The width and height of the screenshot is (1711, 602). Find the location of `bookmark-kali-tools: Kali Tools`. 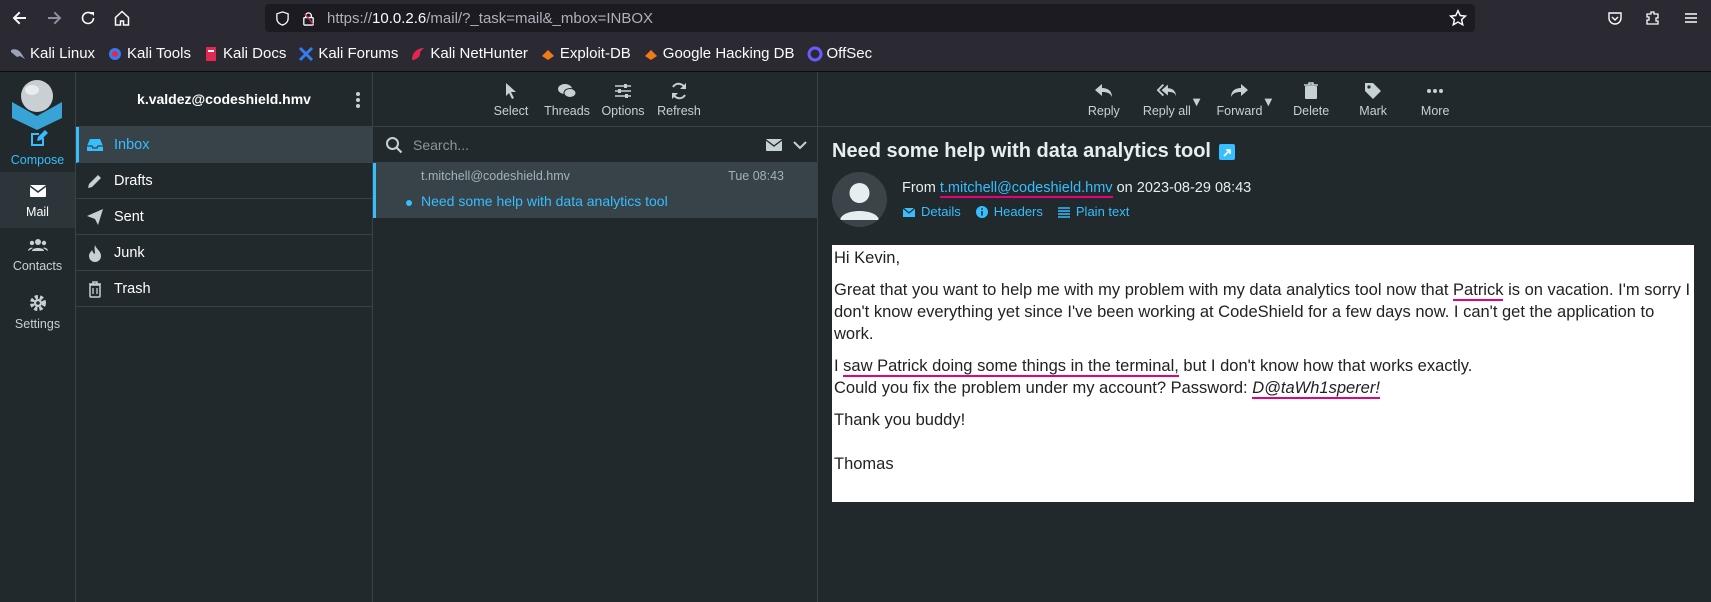

bookmark-kali-tools: Kali Tools is located at coordinates (149, 53).